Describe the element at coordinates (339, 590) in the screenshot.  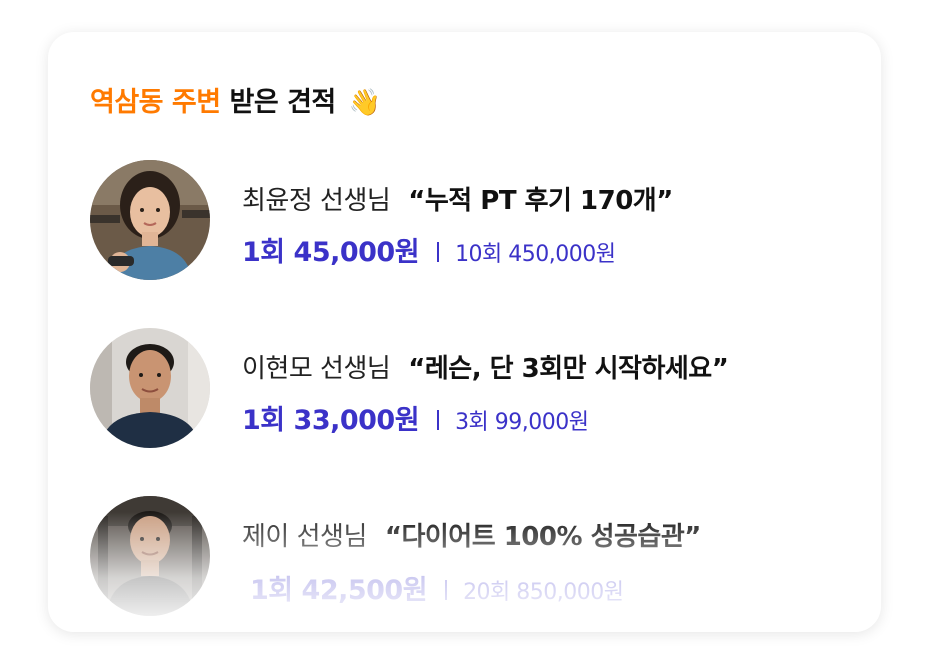
I see `single-session-price: 1회 42,500원` at that location.